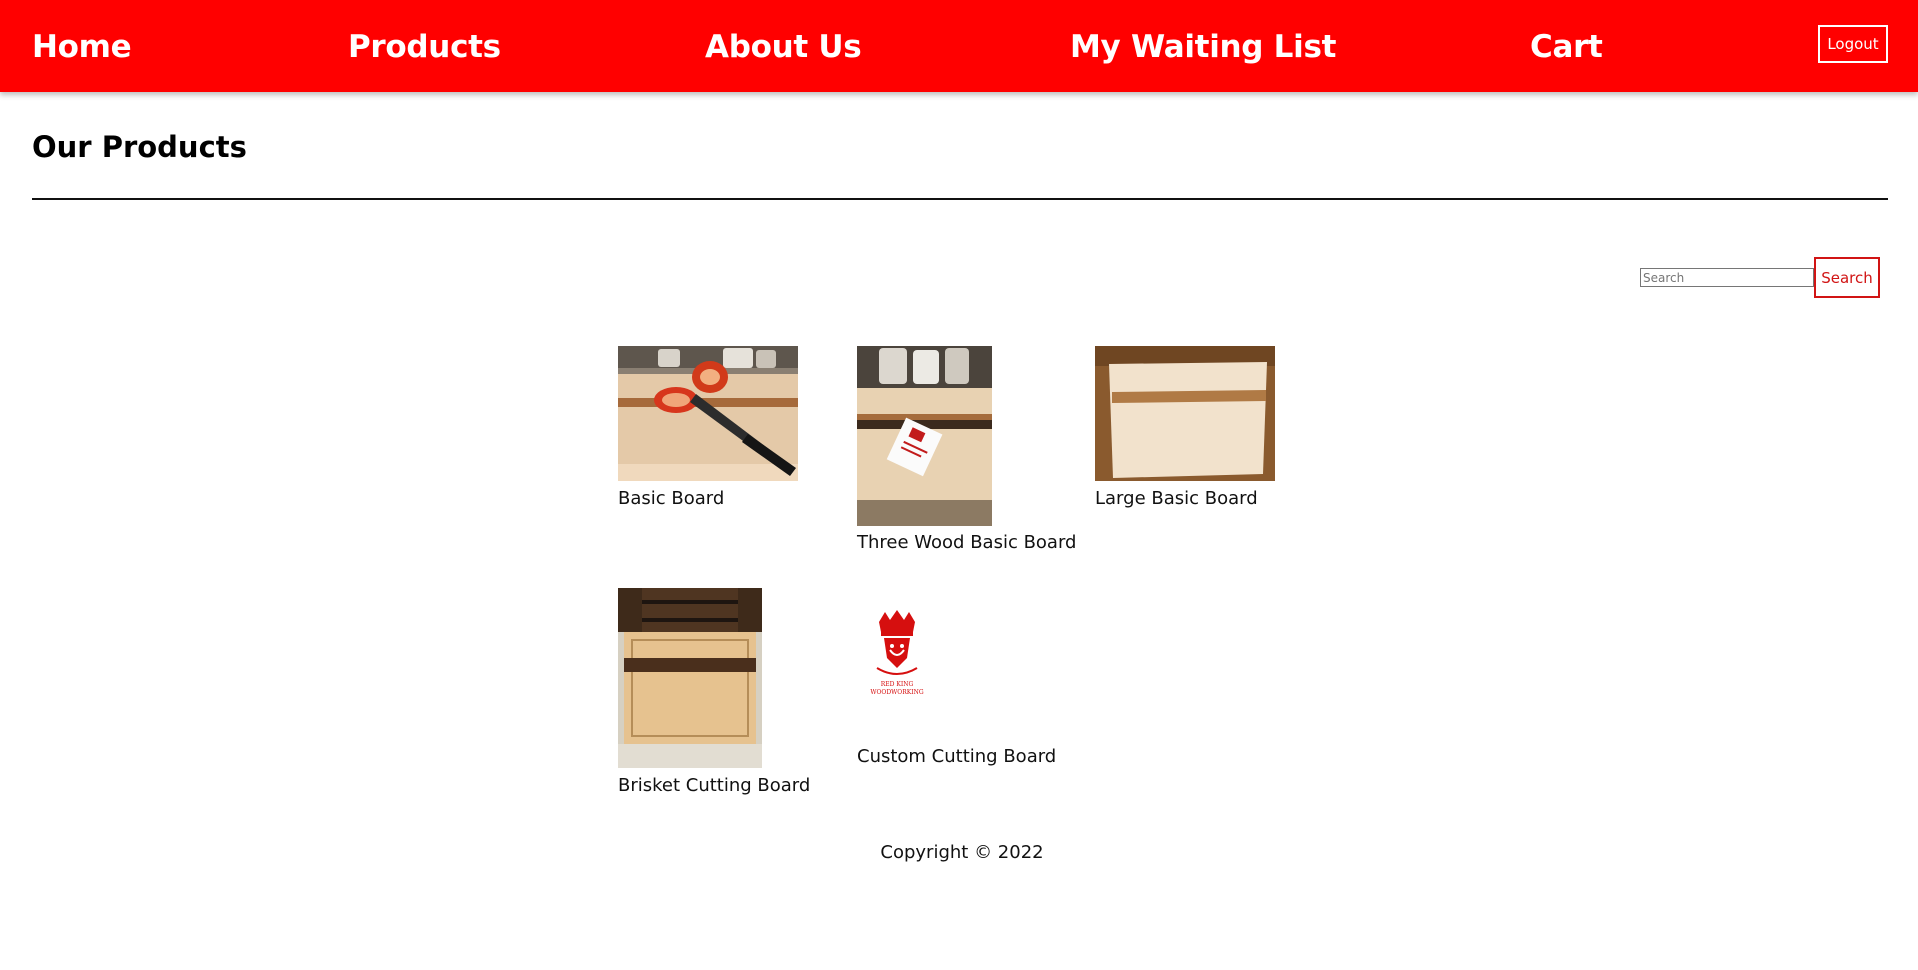  I want to click on logout-button: Logout, so click(1853, 44).